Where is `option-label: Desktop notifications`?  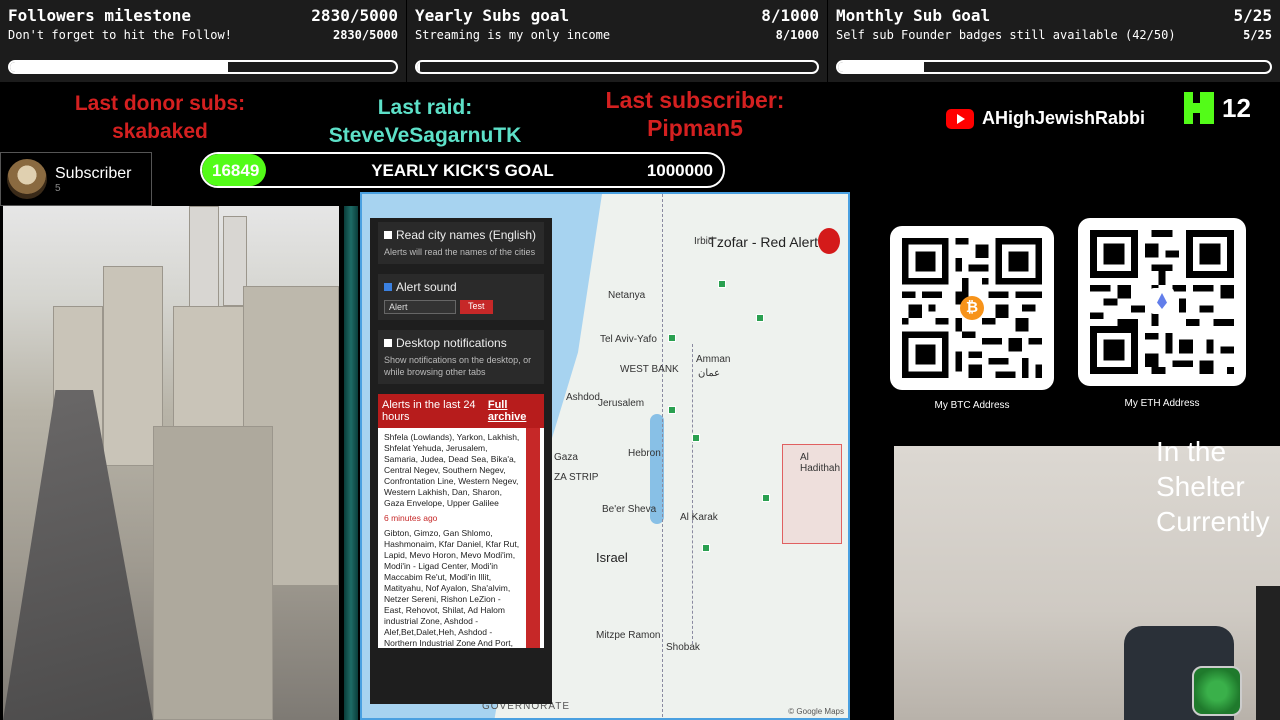
option-label: Desktop notifications is located at coordinates (451, 343).